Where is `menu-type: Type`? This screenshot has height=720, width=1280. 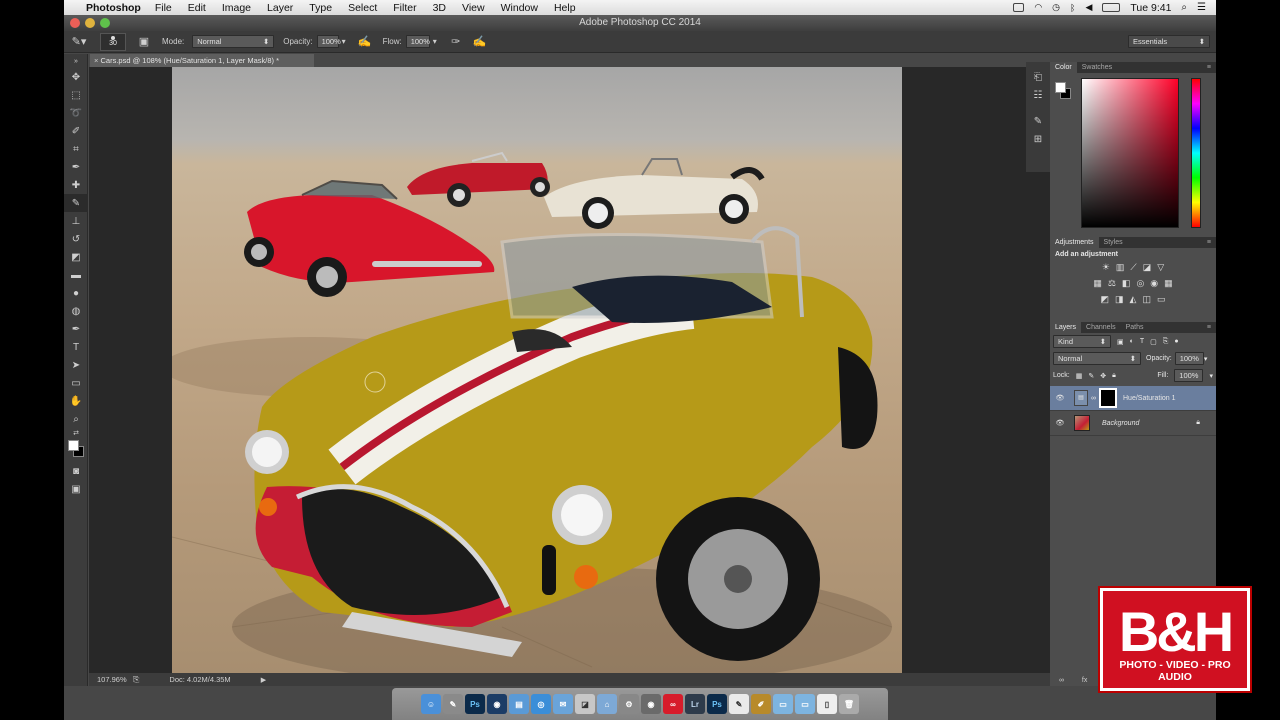 menu-type: Type is located at coordinates (320, 8).